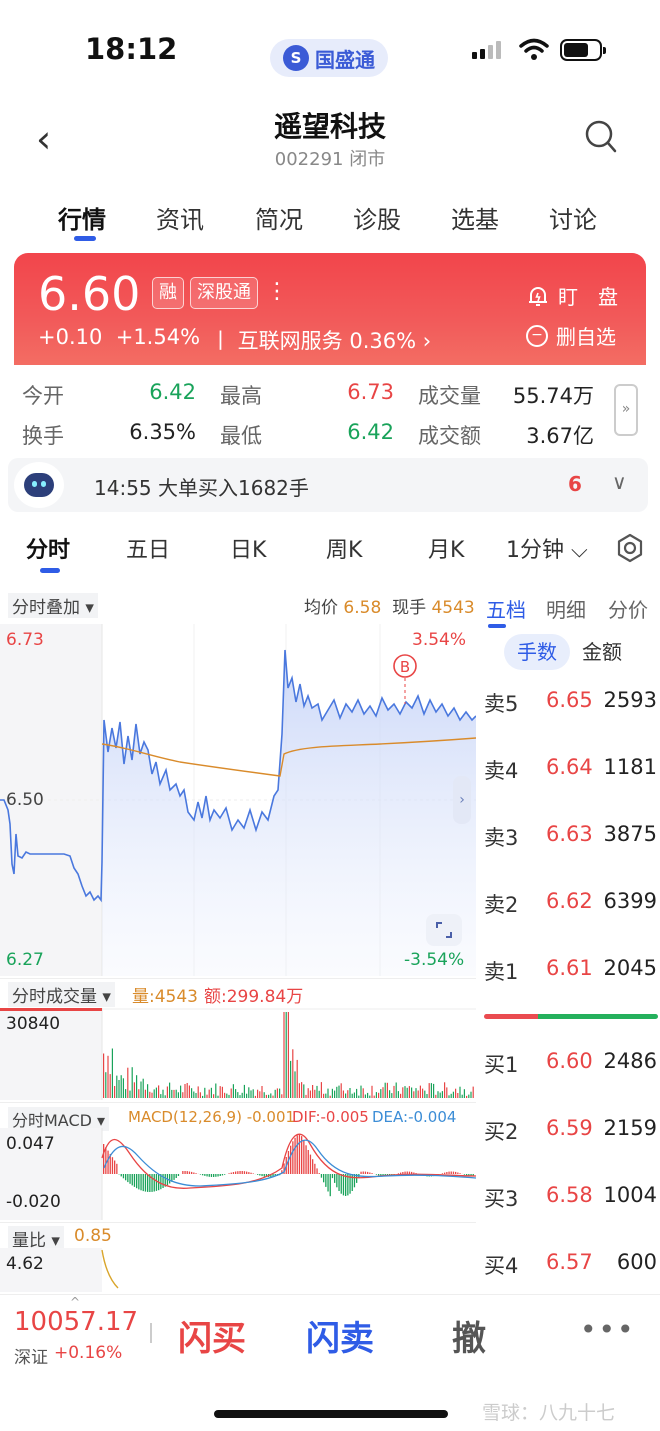 This screenshot has width=660, height=1431. Describe the element at coordinates (570, 771) in the screenshot. I see `ask-row: 卖4 6.64 1181` at that location.